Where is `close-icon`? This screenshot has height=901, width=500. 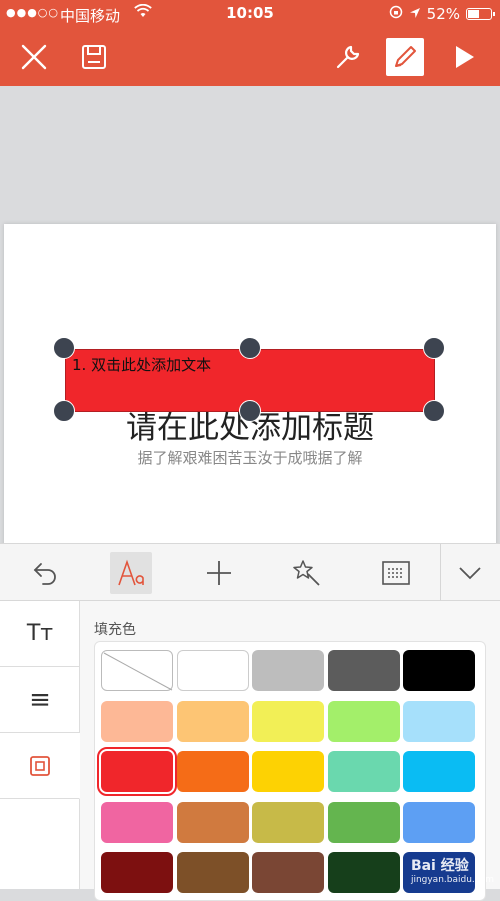 close-icon is located at coordinates (34, 57).